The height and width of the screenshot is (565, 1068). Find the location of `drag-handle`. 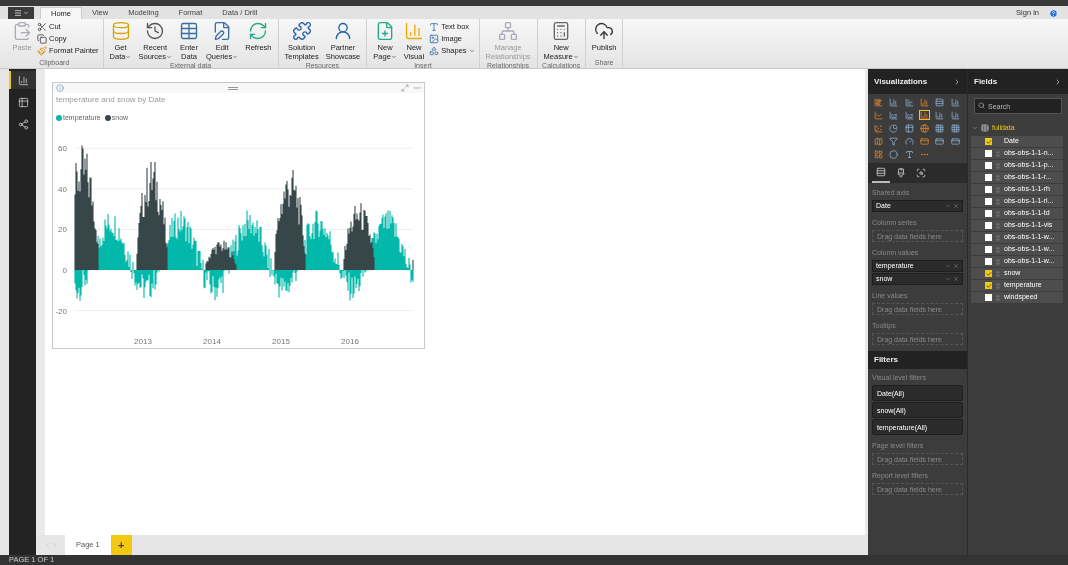

drag-handle is located at coordinates (232, 88).